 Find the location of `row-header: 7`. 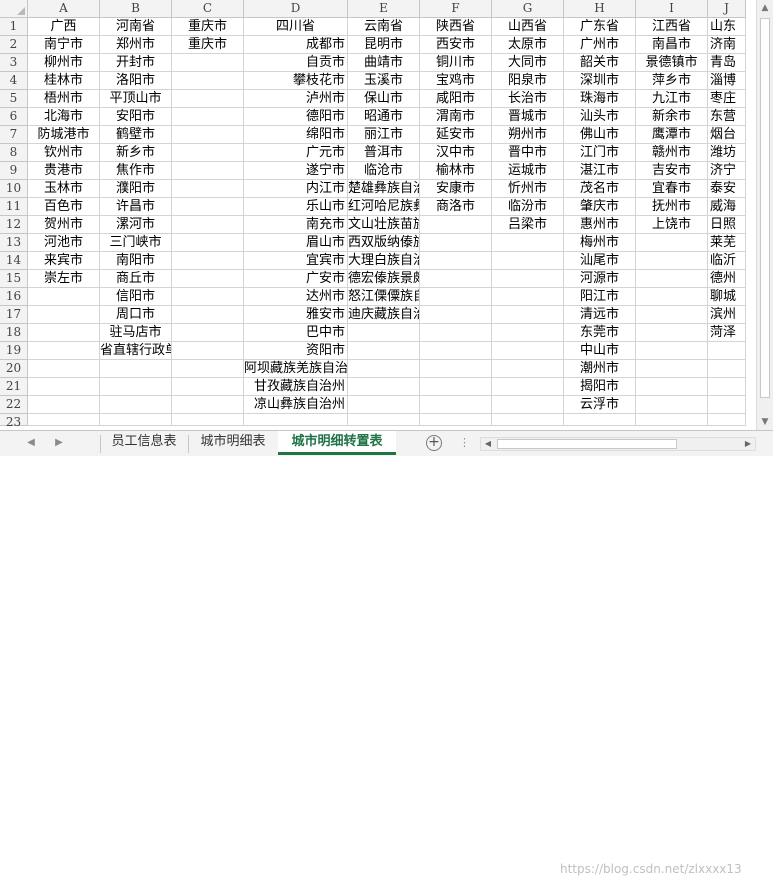

row-header: 7 is located at coordinates (14, 135).